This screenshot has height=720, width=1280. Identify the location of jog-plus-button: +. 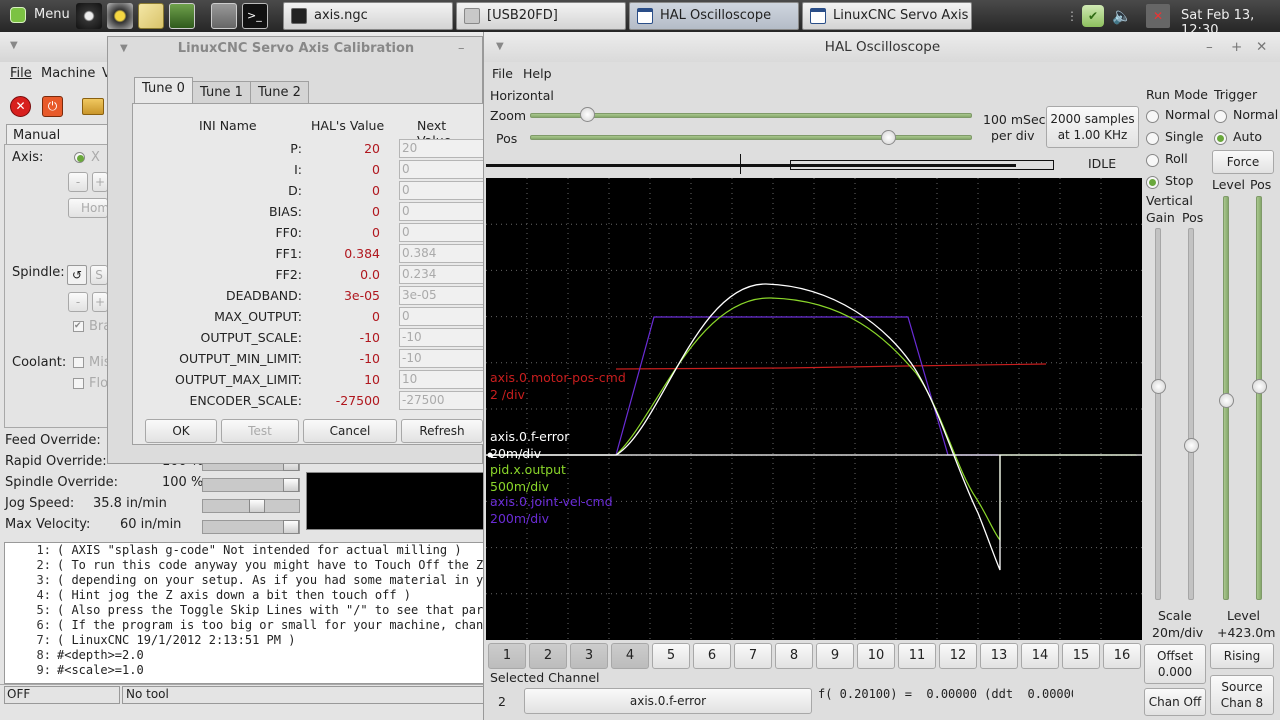
(100, 182).